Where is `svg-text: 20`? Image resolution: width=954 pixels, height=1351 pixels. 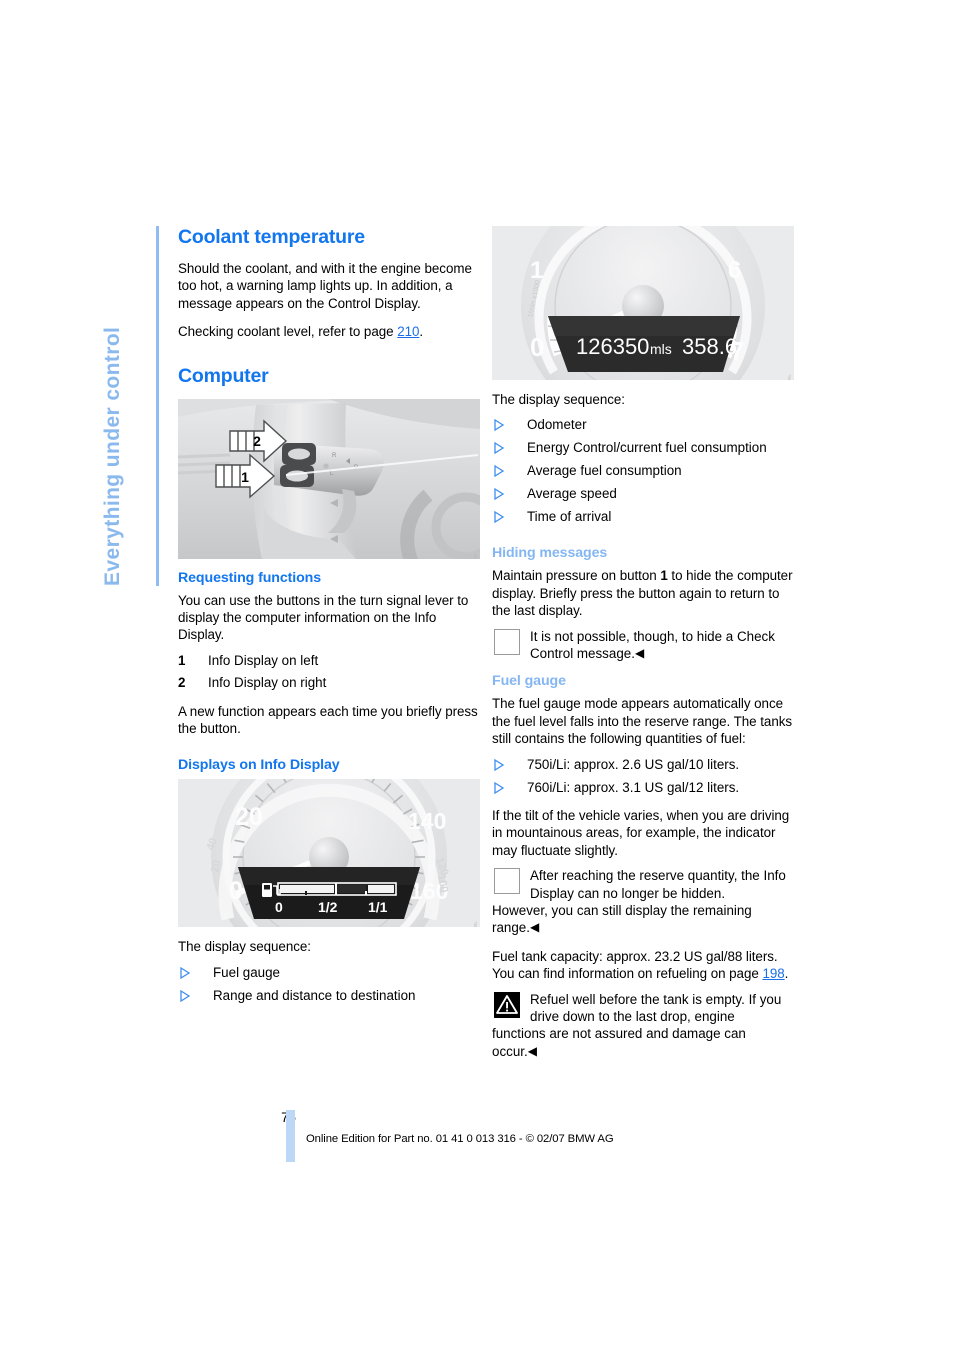
svg-text: 20 is located at coordinates (216, 867).